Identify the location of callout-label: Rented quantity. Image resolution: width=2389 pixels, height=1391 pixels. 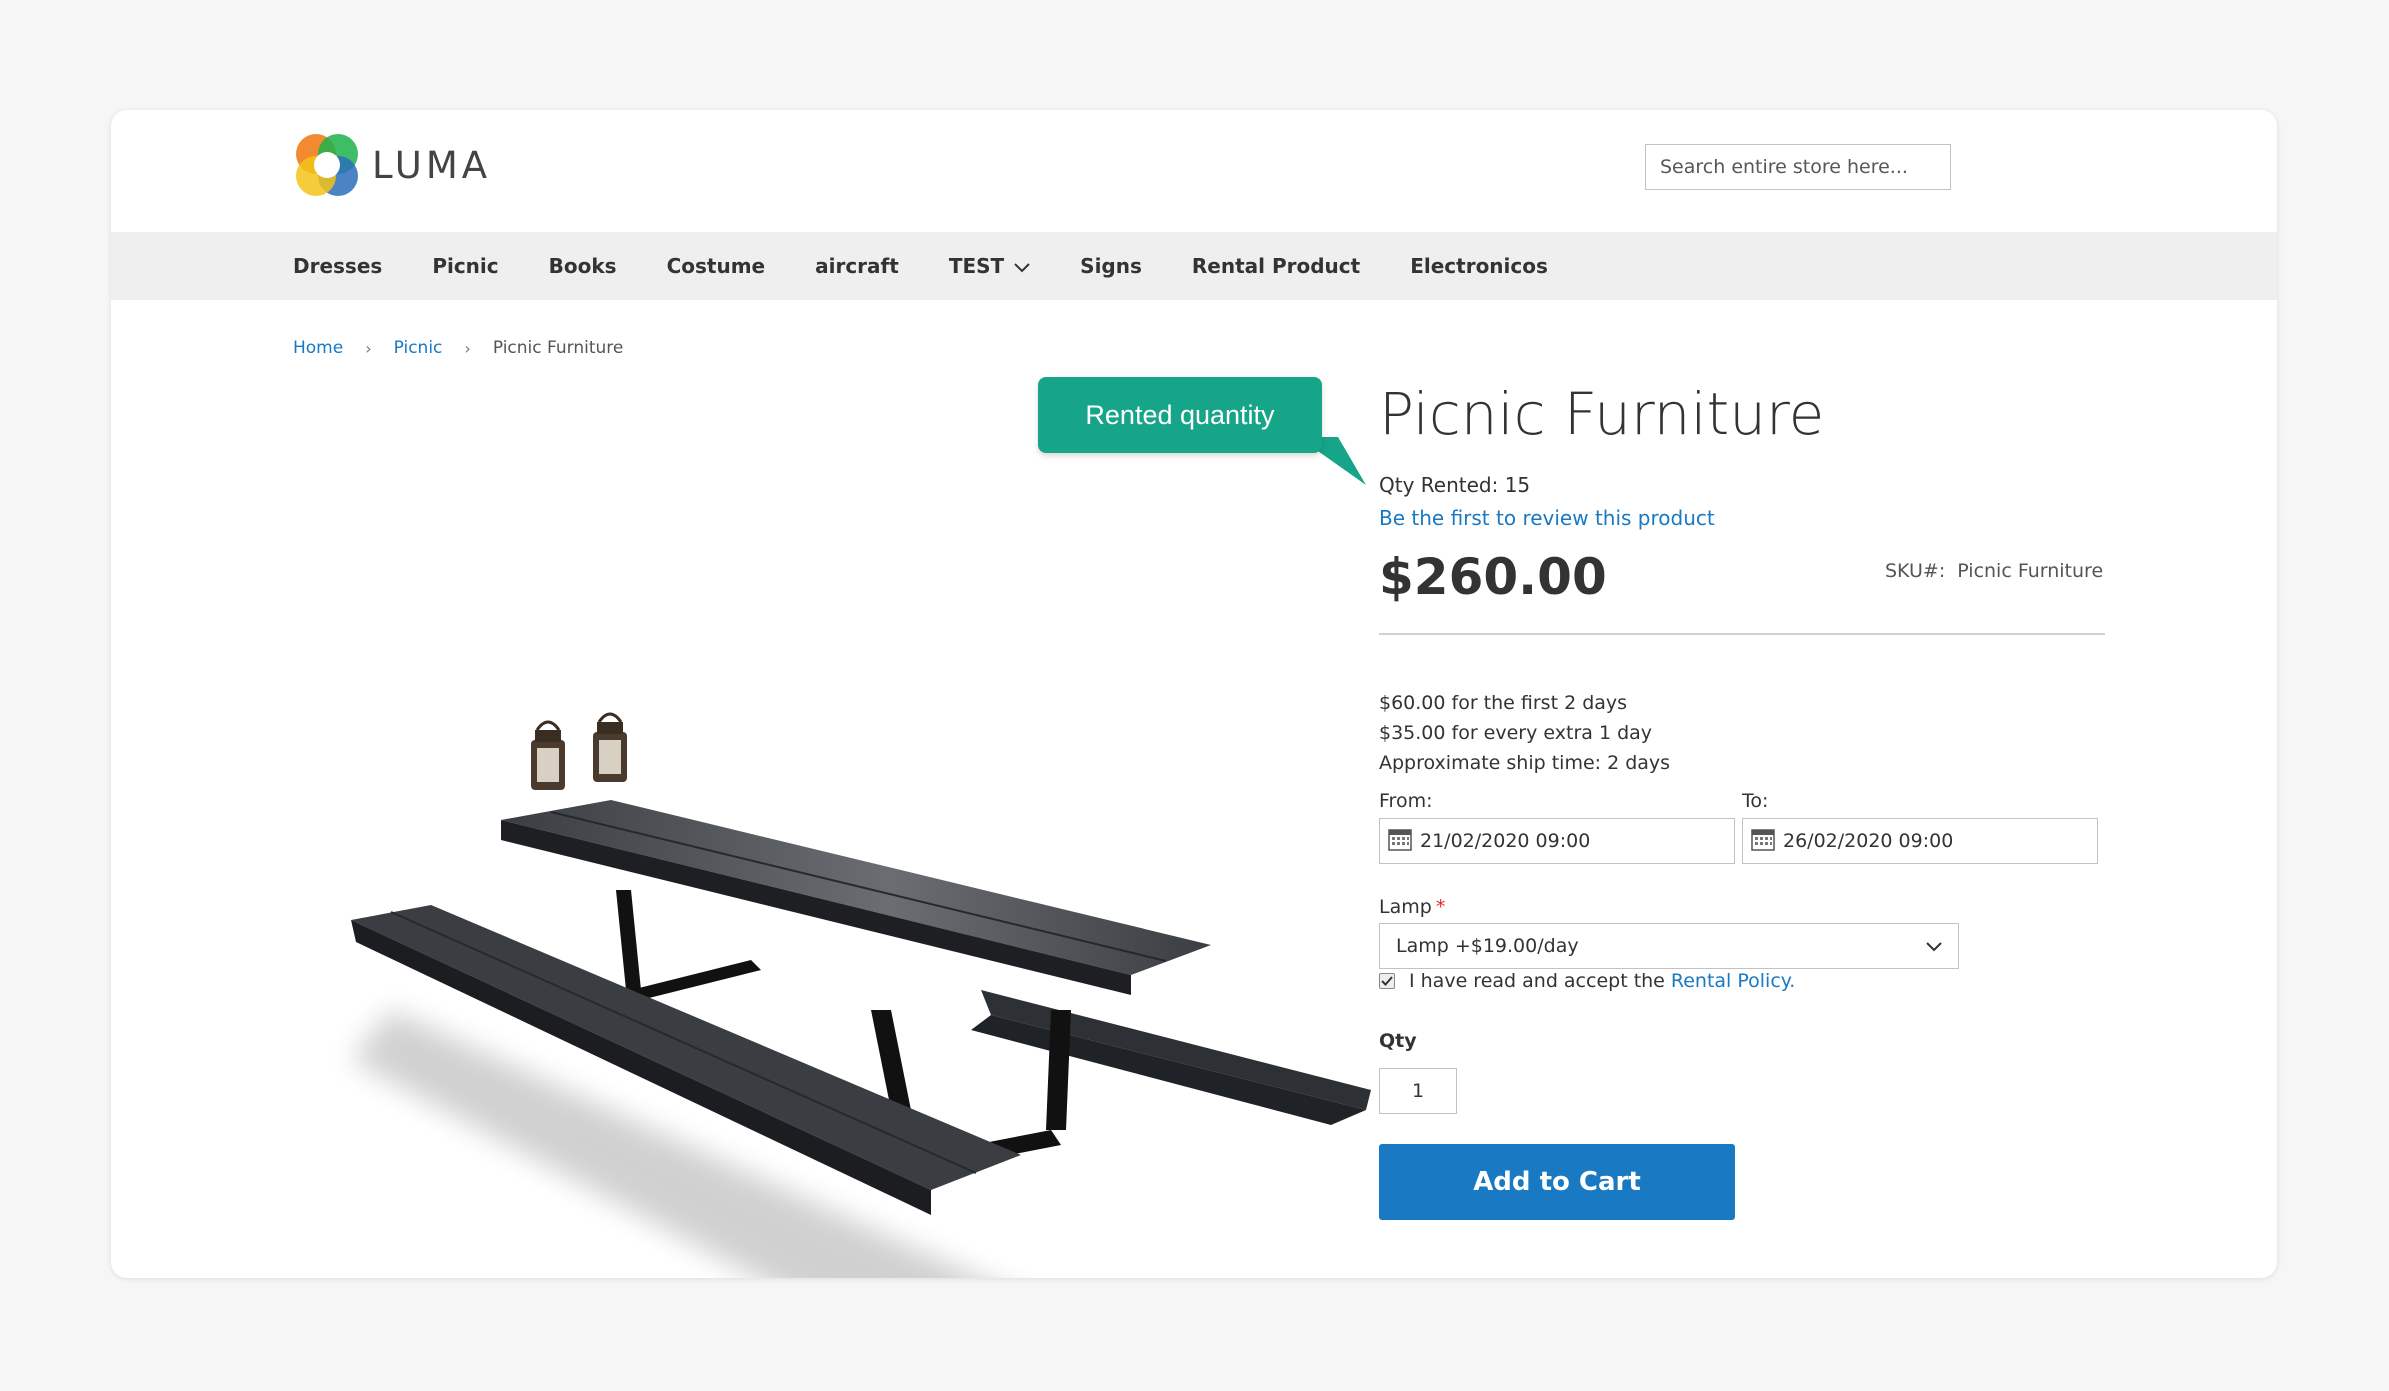
(1180, 415).